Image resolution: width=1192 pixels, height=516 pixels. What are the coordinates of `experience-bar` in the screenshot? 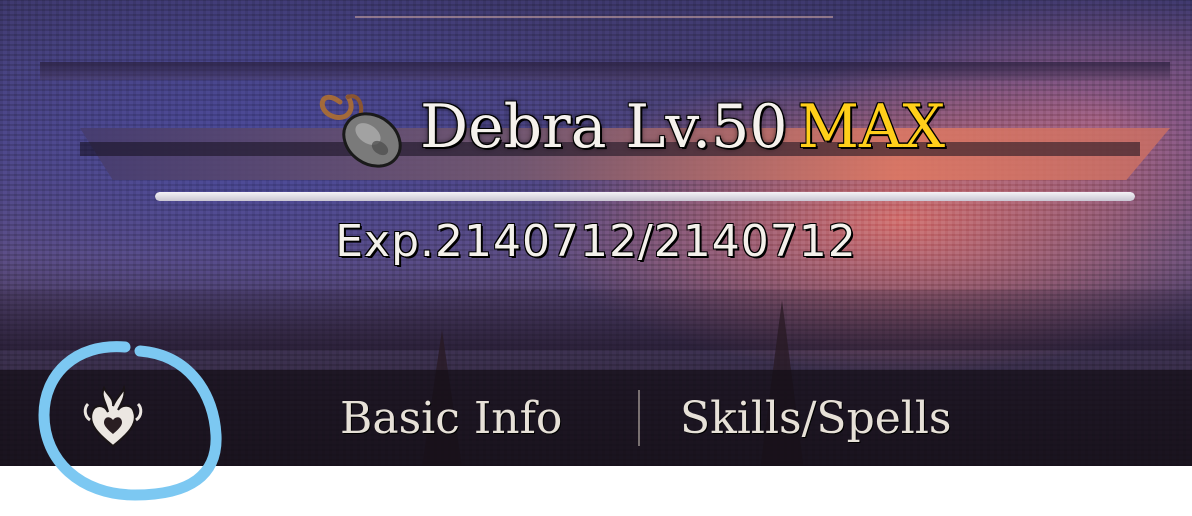 It's located at (645, 196).